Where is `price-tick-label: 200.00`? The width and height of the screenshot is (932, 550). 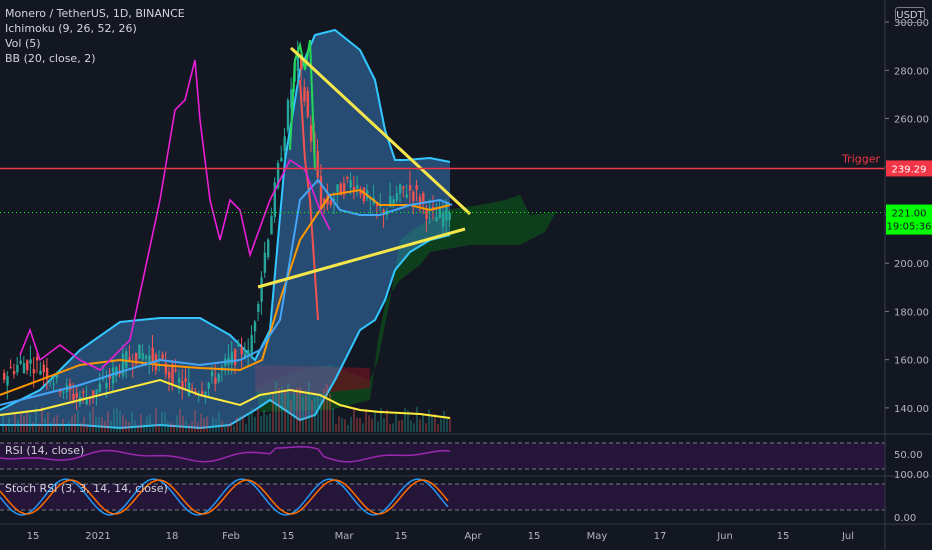
price-tick-label: 200.00 is located at coordinates (911, 264).